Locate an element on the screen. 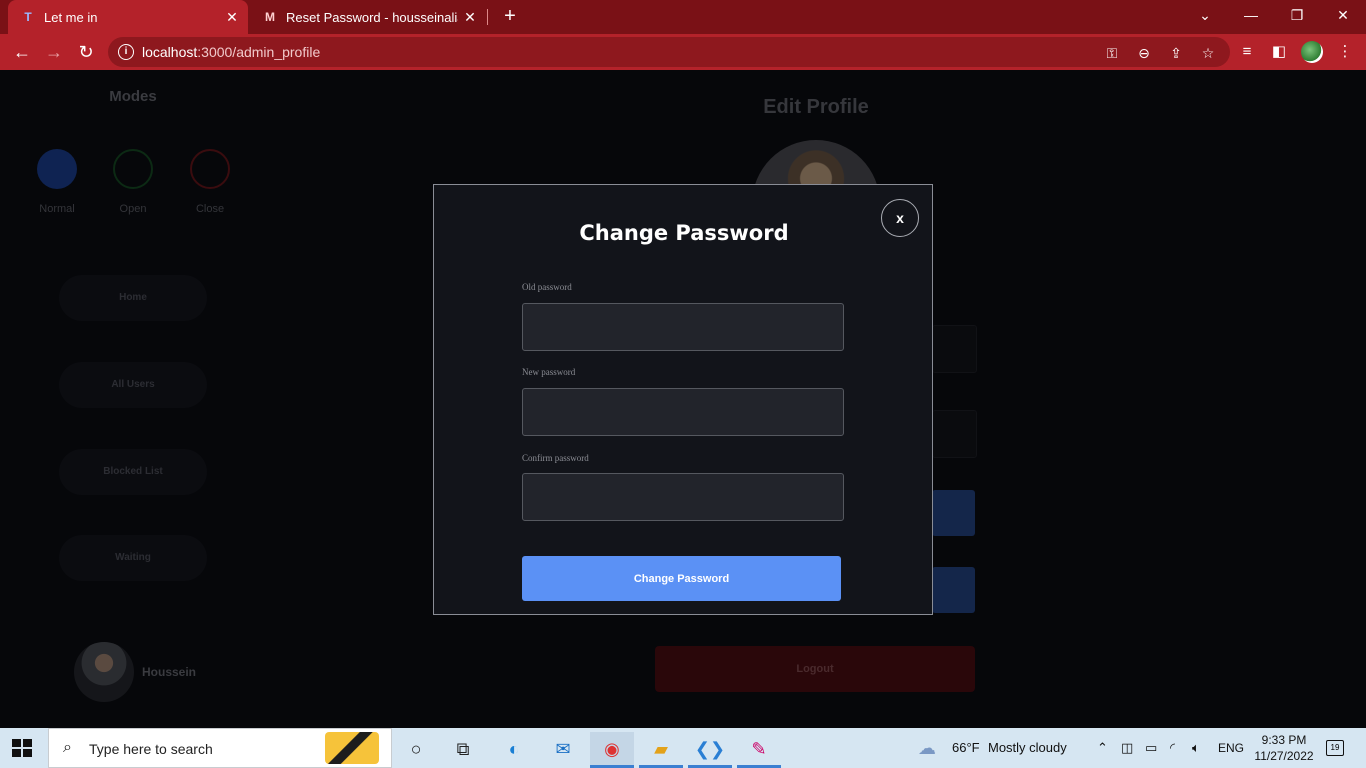 This screenshot has height=768, width=1366. confirm-password-input is located at coordinates (683, 497).